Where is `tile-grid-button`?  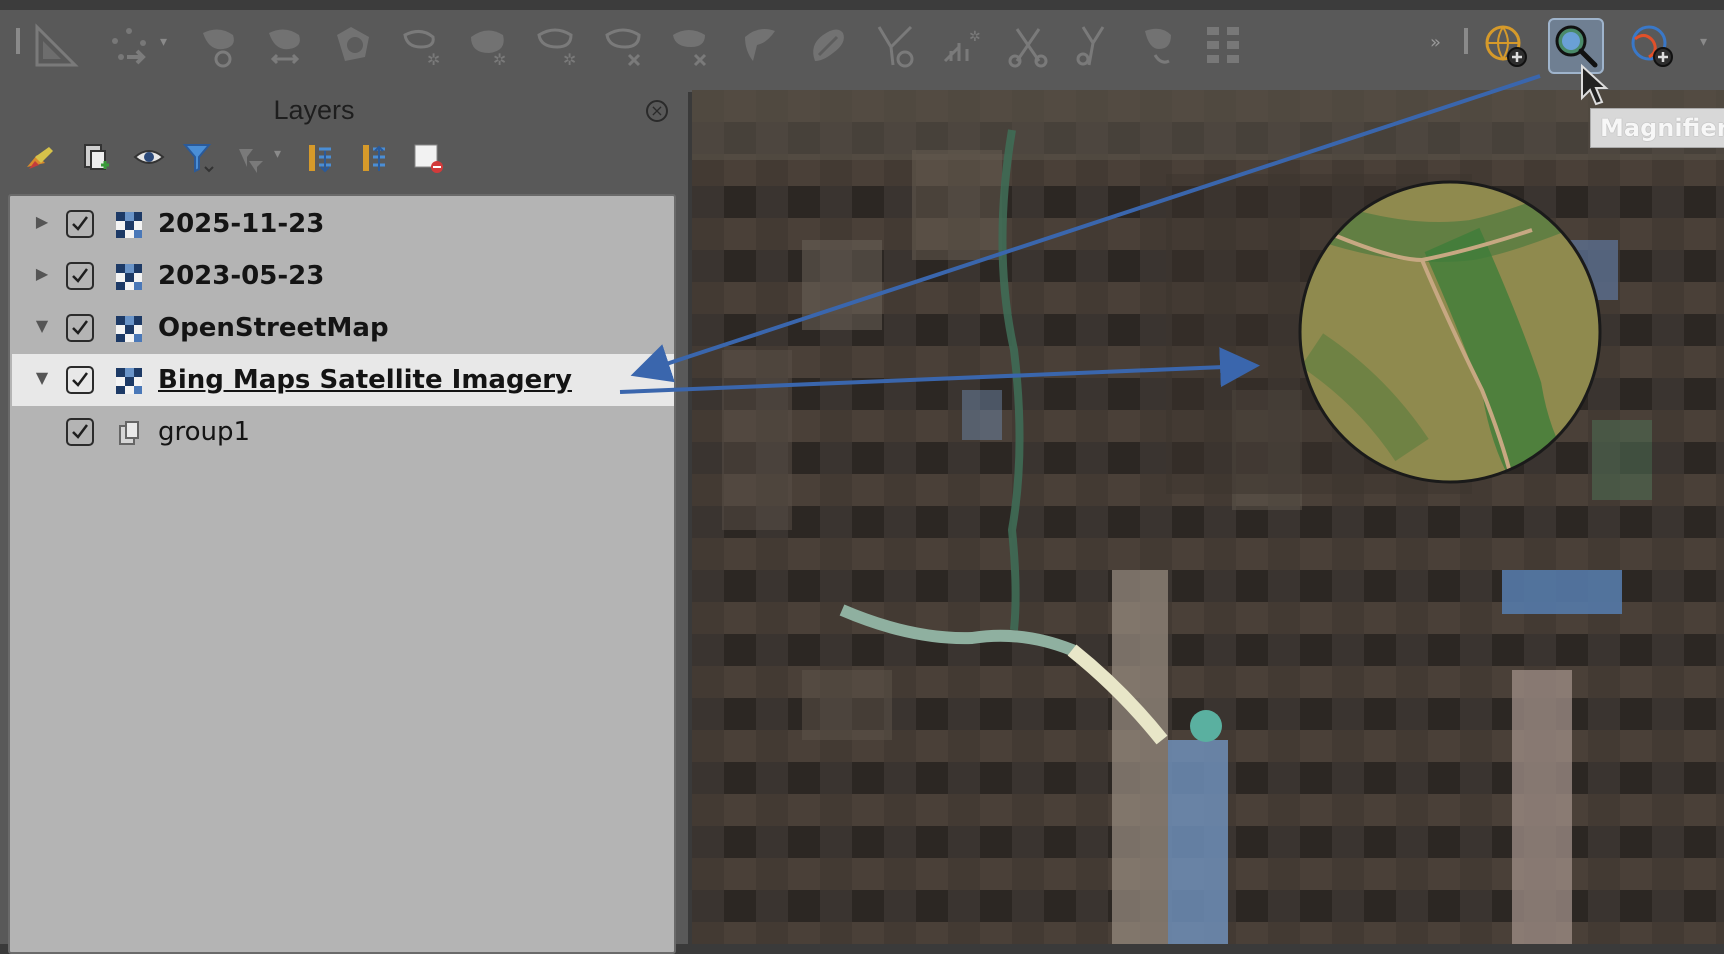 tile-grid-button is located at coordinates (1224, 46).